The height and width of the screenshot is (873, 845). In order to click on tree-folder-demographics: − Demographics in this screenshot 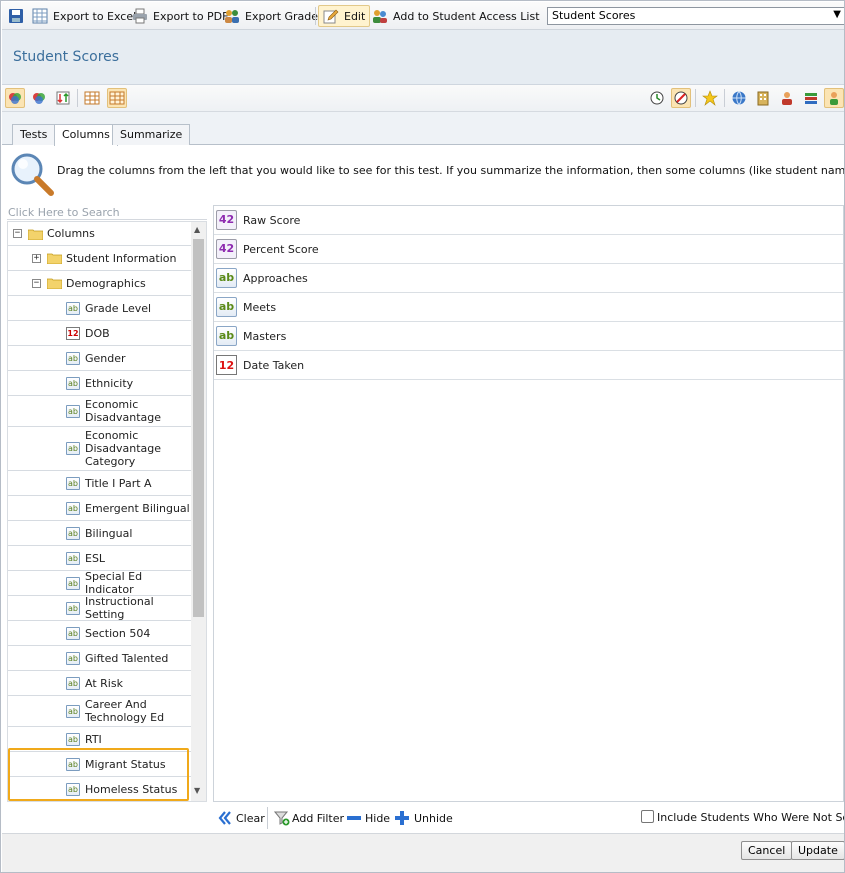, I will do `click(100, 283)`.